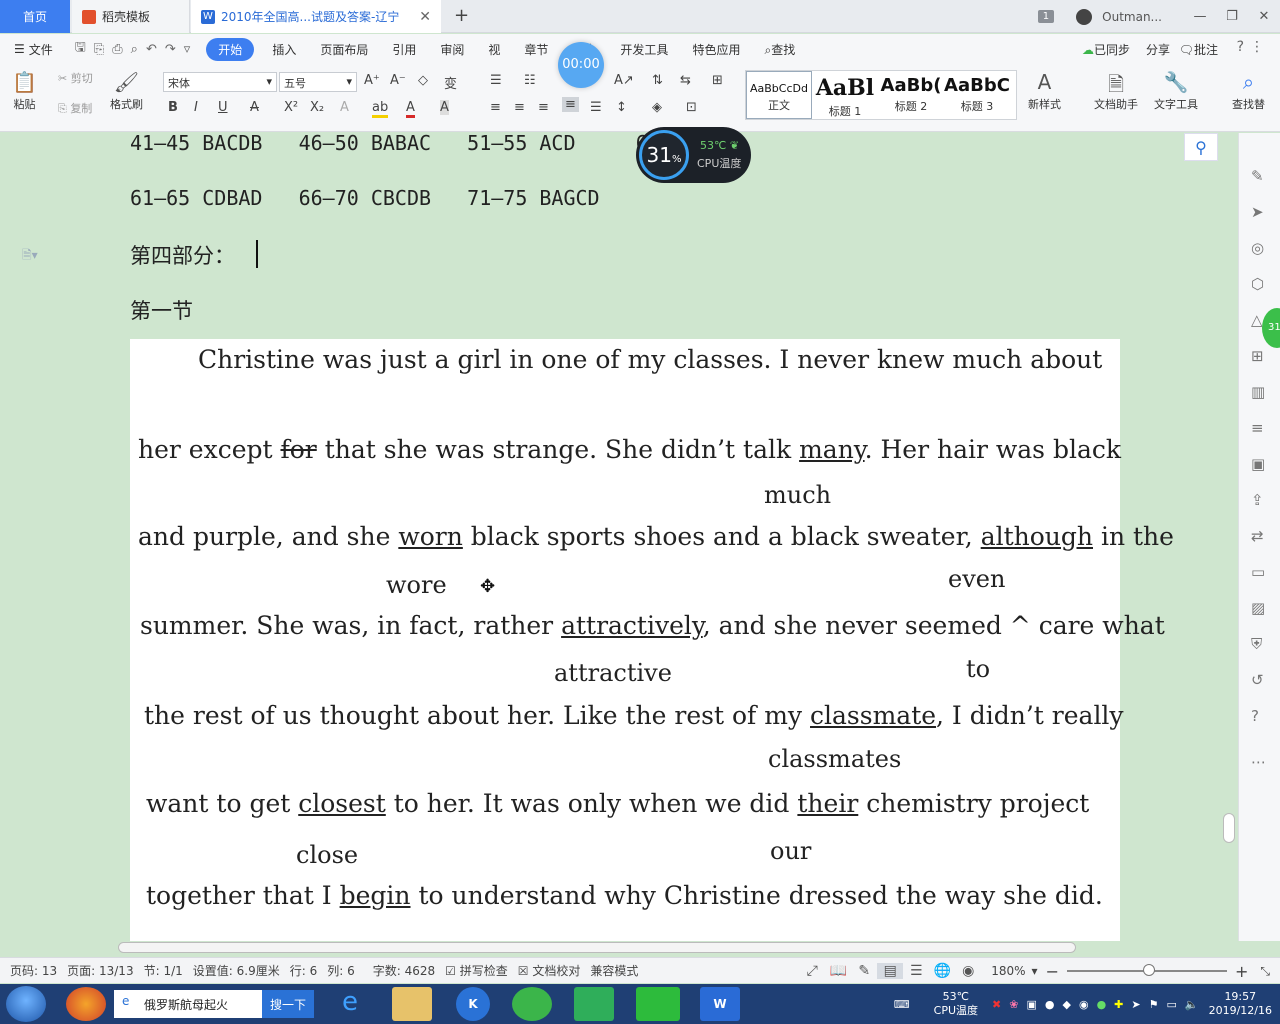  Describe the element at coordinates (1046, 16) in the screenshot. I see `window-count-badge: 1` at that location.